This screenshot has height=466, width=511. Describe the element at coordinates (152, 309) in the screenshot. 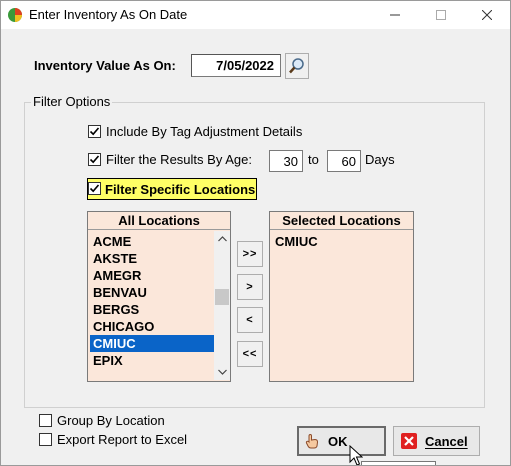

I see `list-item: BERGS` at that location.